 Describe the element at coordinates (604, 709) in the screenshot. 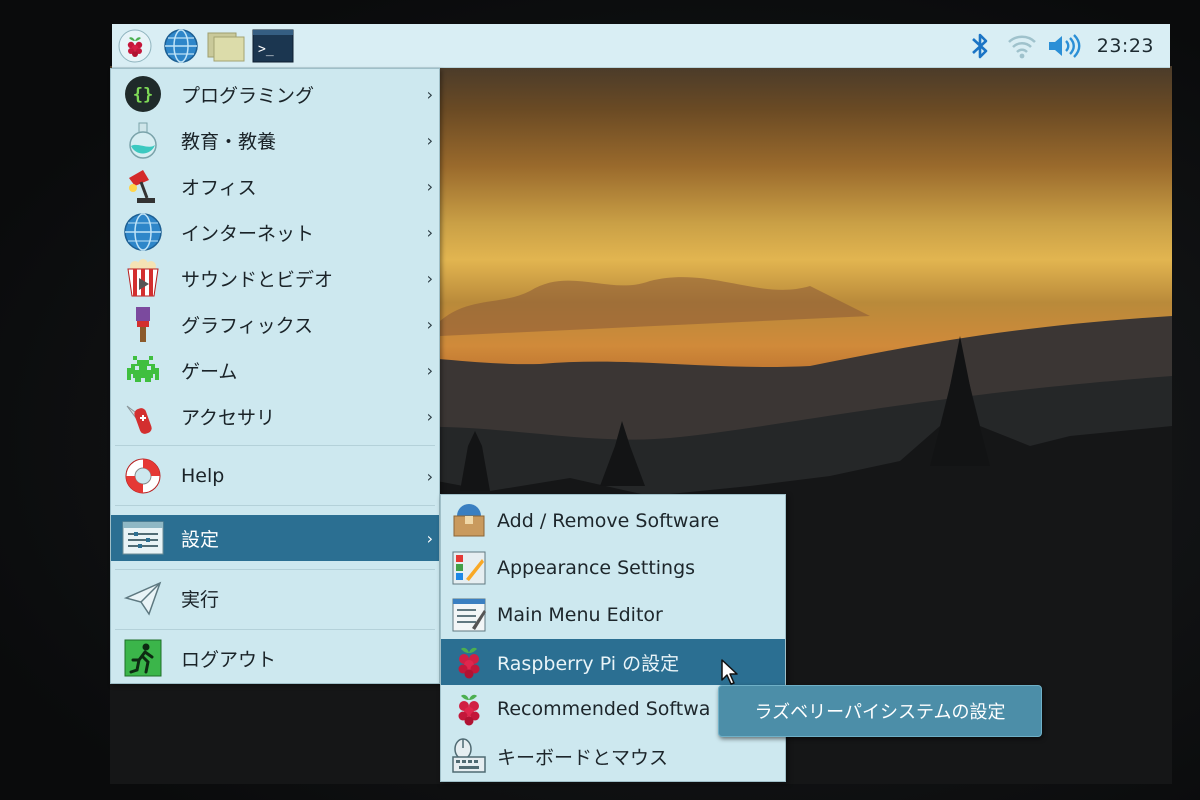

I see `submenu-item-label: Recommended Softwa` at that location.